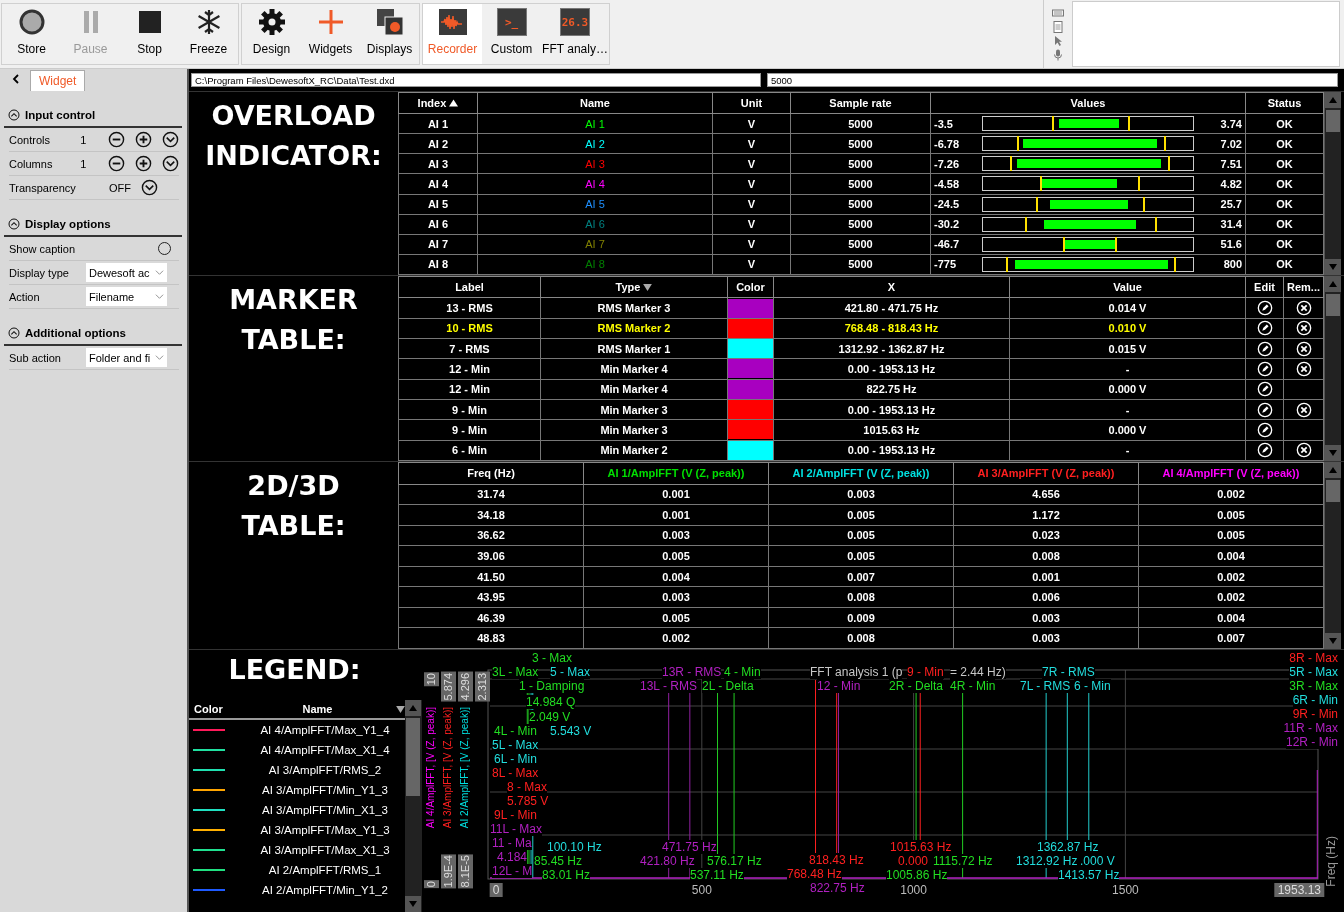 Image resolution: width=1344 pixels, height=912 pixels. I want to click on windows-icon, so click(389, 22).